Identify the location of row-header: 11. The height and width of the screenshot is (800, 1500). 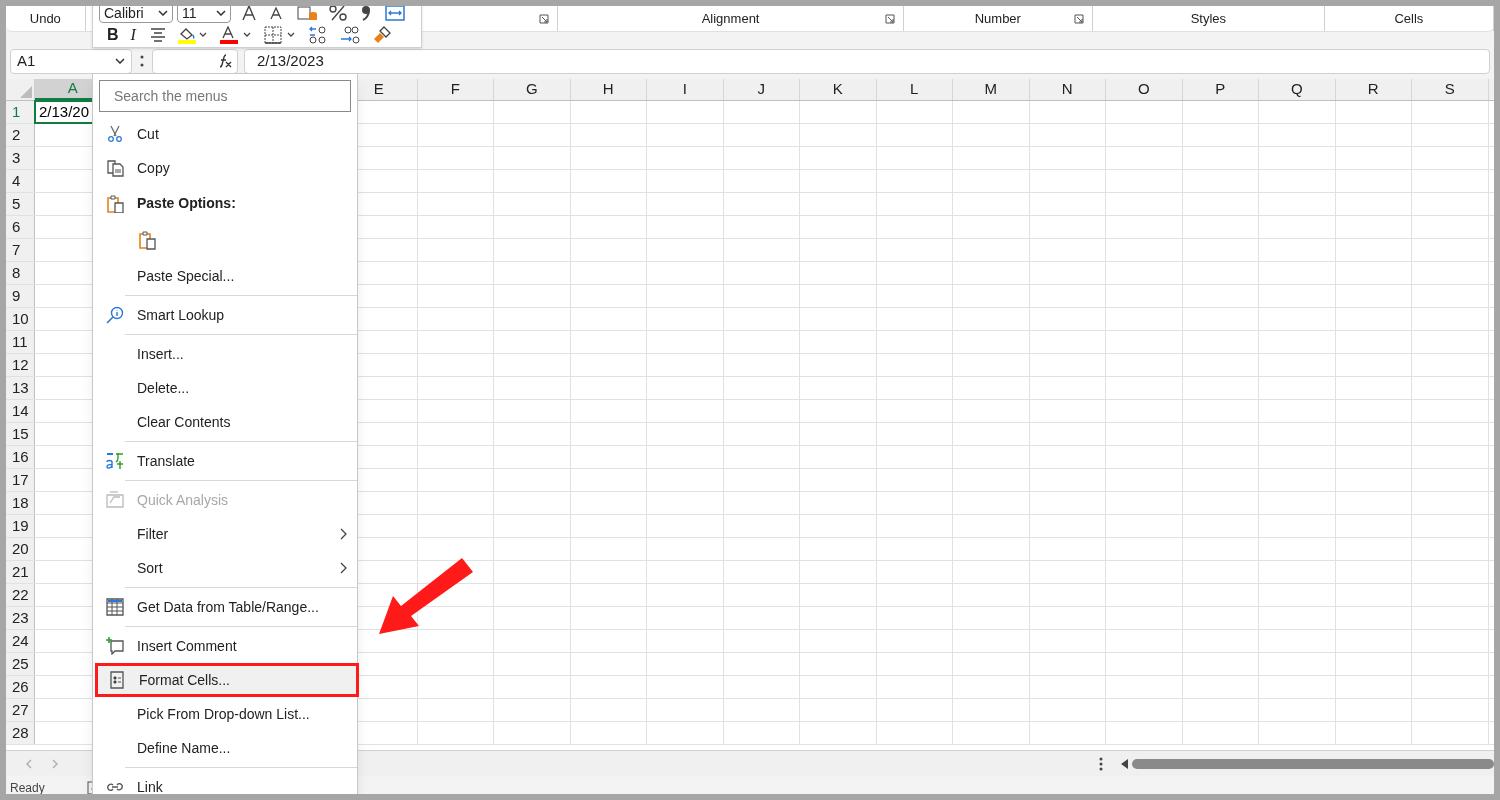
(20, 342).